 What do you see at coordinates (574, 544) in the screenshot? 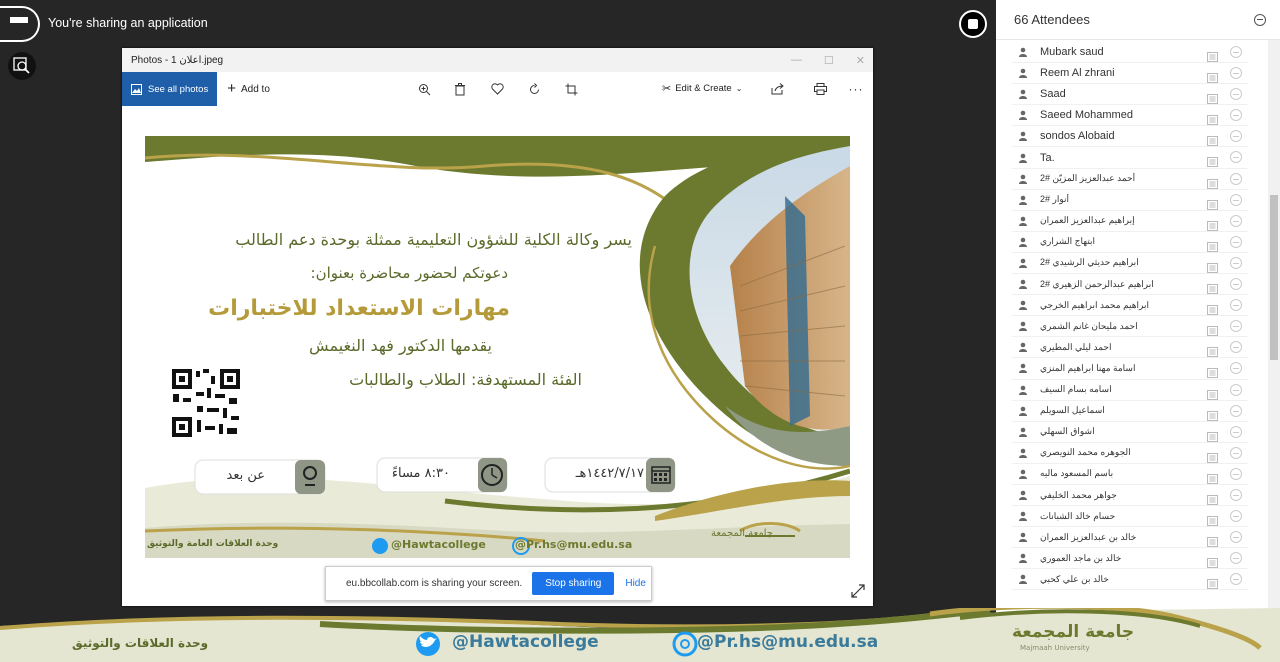
I see `flyer-email: @Pr.hs@mu.edu.sa` at bounding box center [574, 544].